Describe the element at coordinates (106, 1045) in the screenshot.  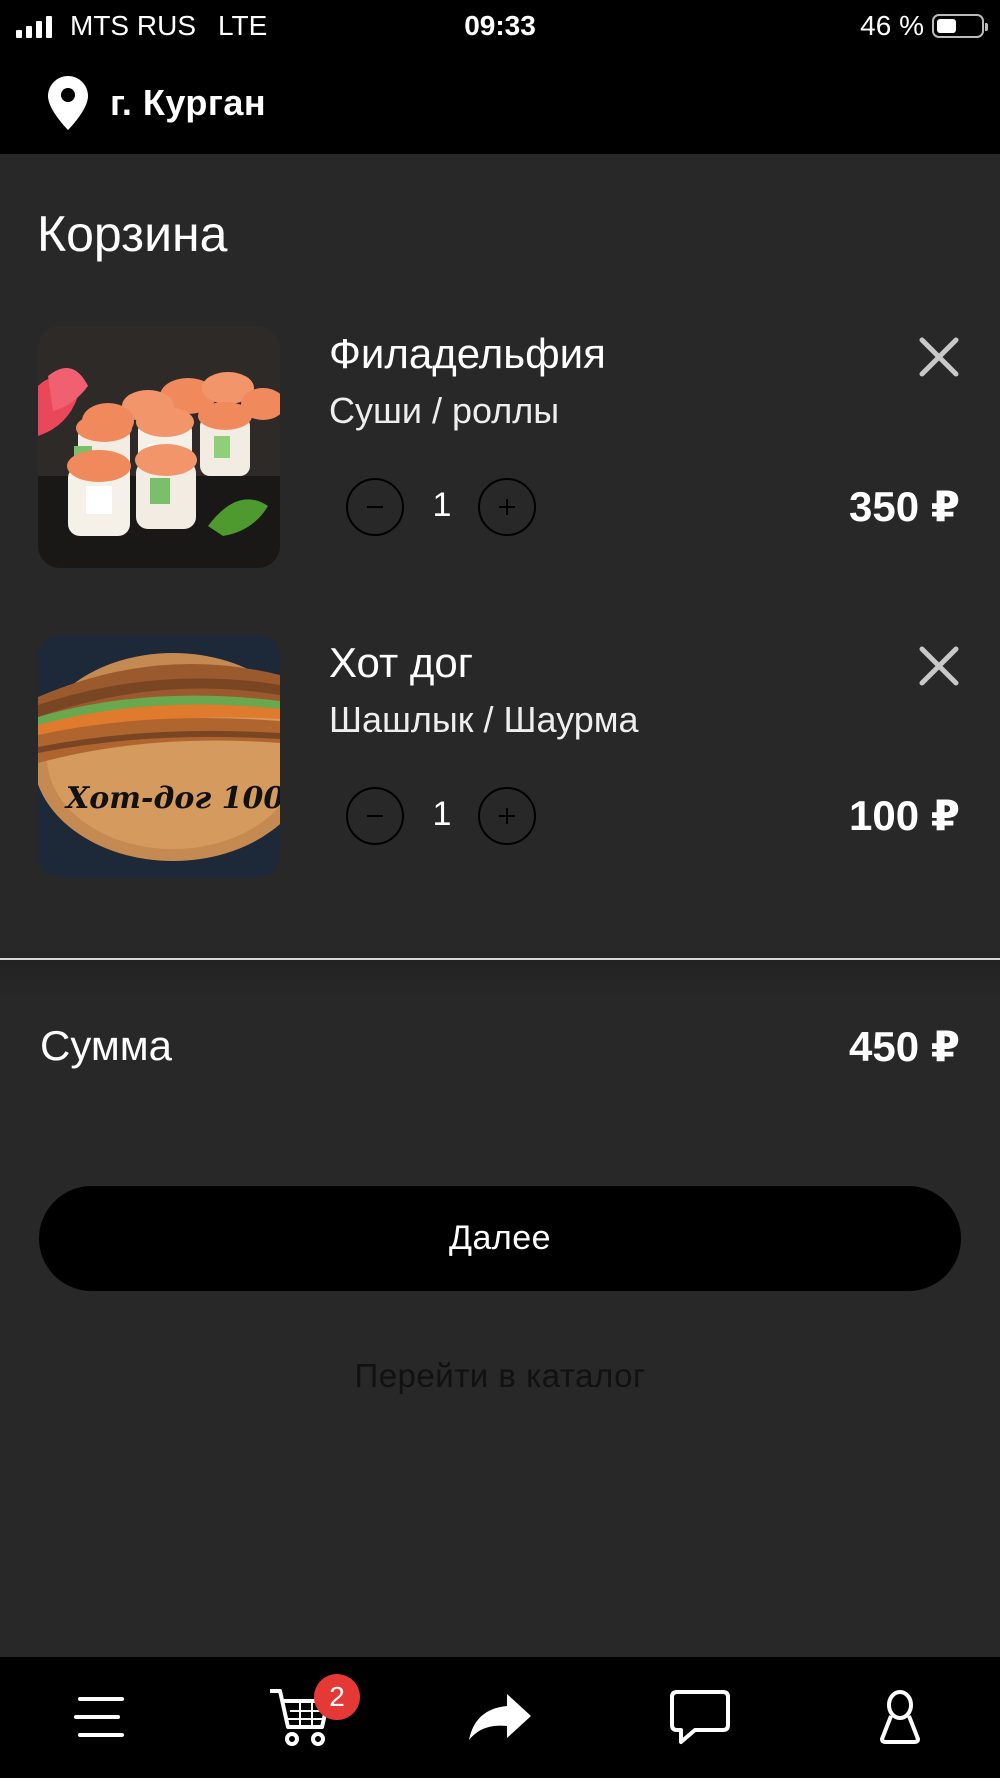
I see `total-label: Сумма` at that location.